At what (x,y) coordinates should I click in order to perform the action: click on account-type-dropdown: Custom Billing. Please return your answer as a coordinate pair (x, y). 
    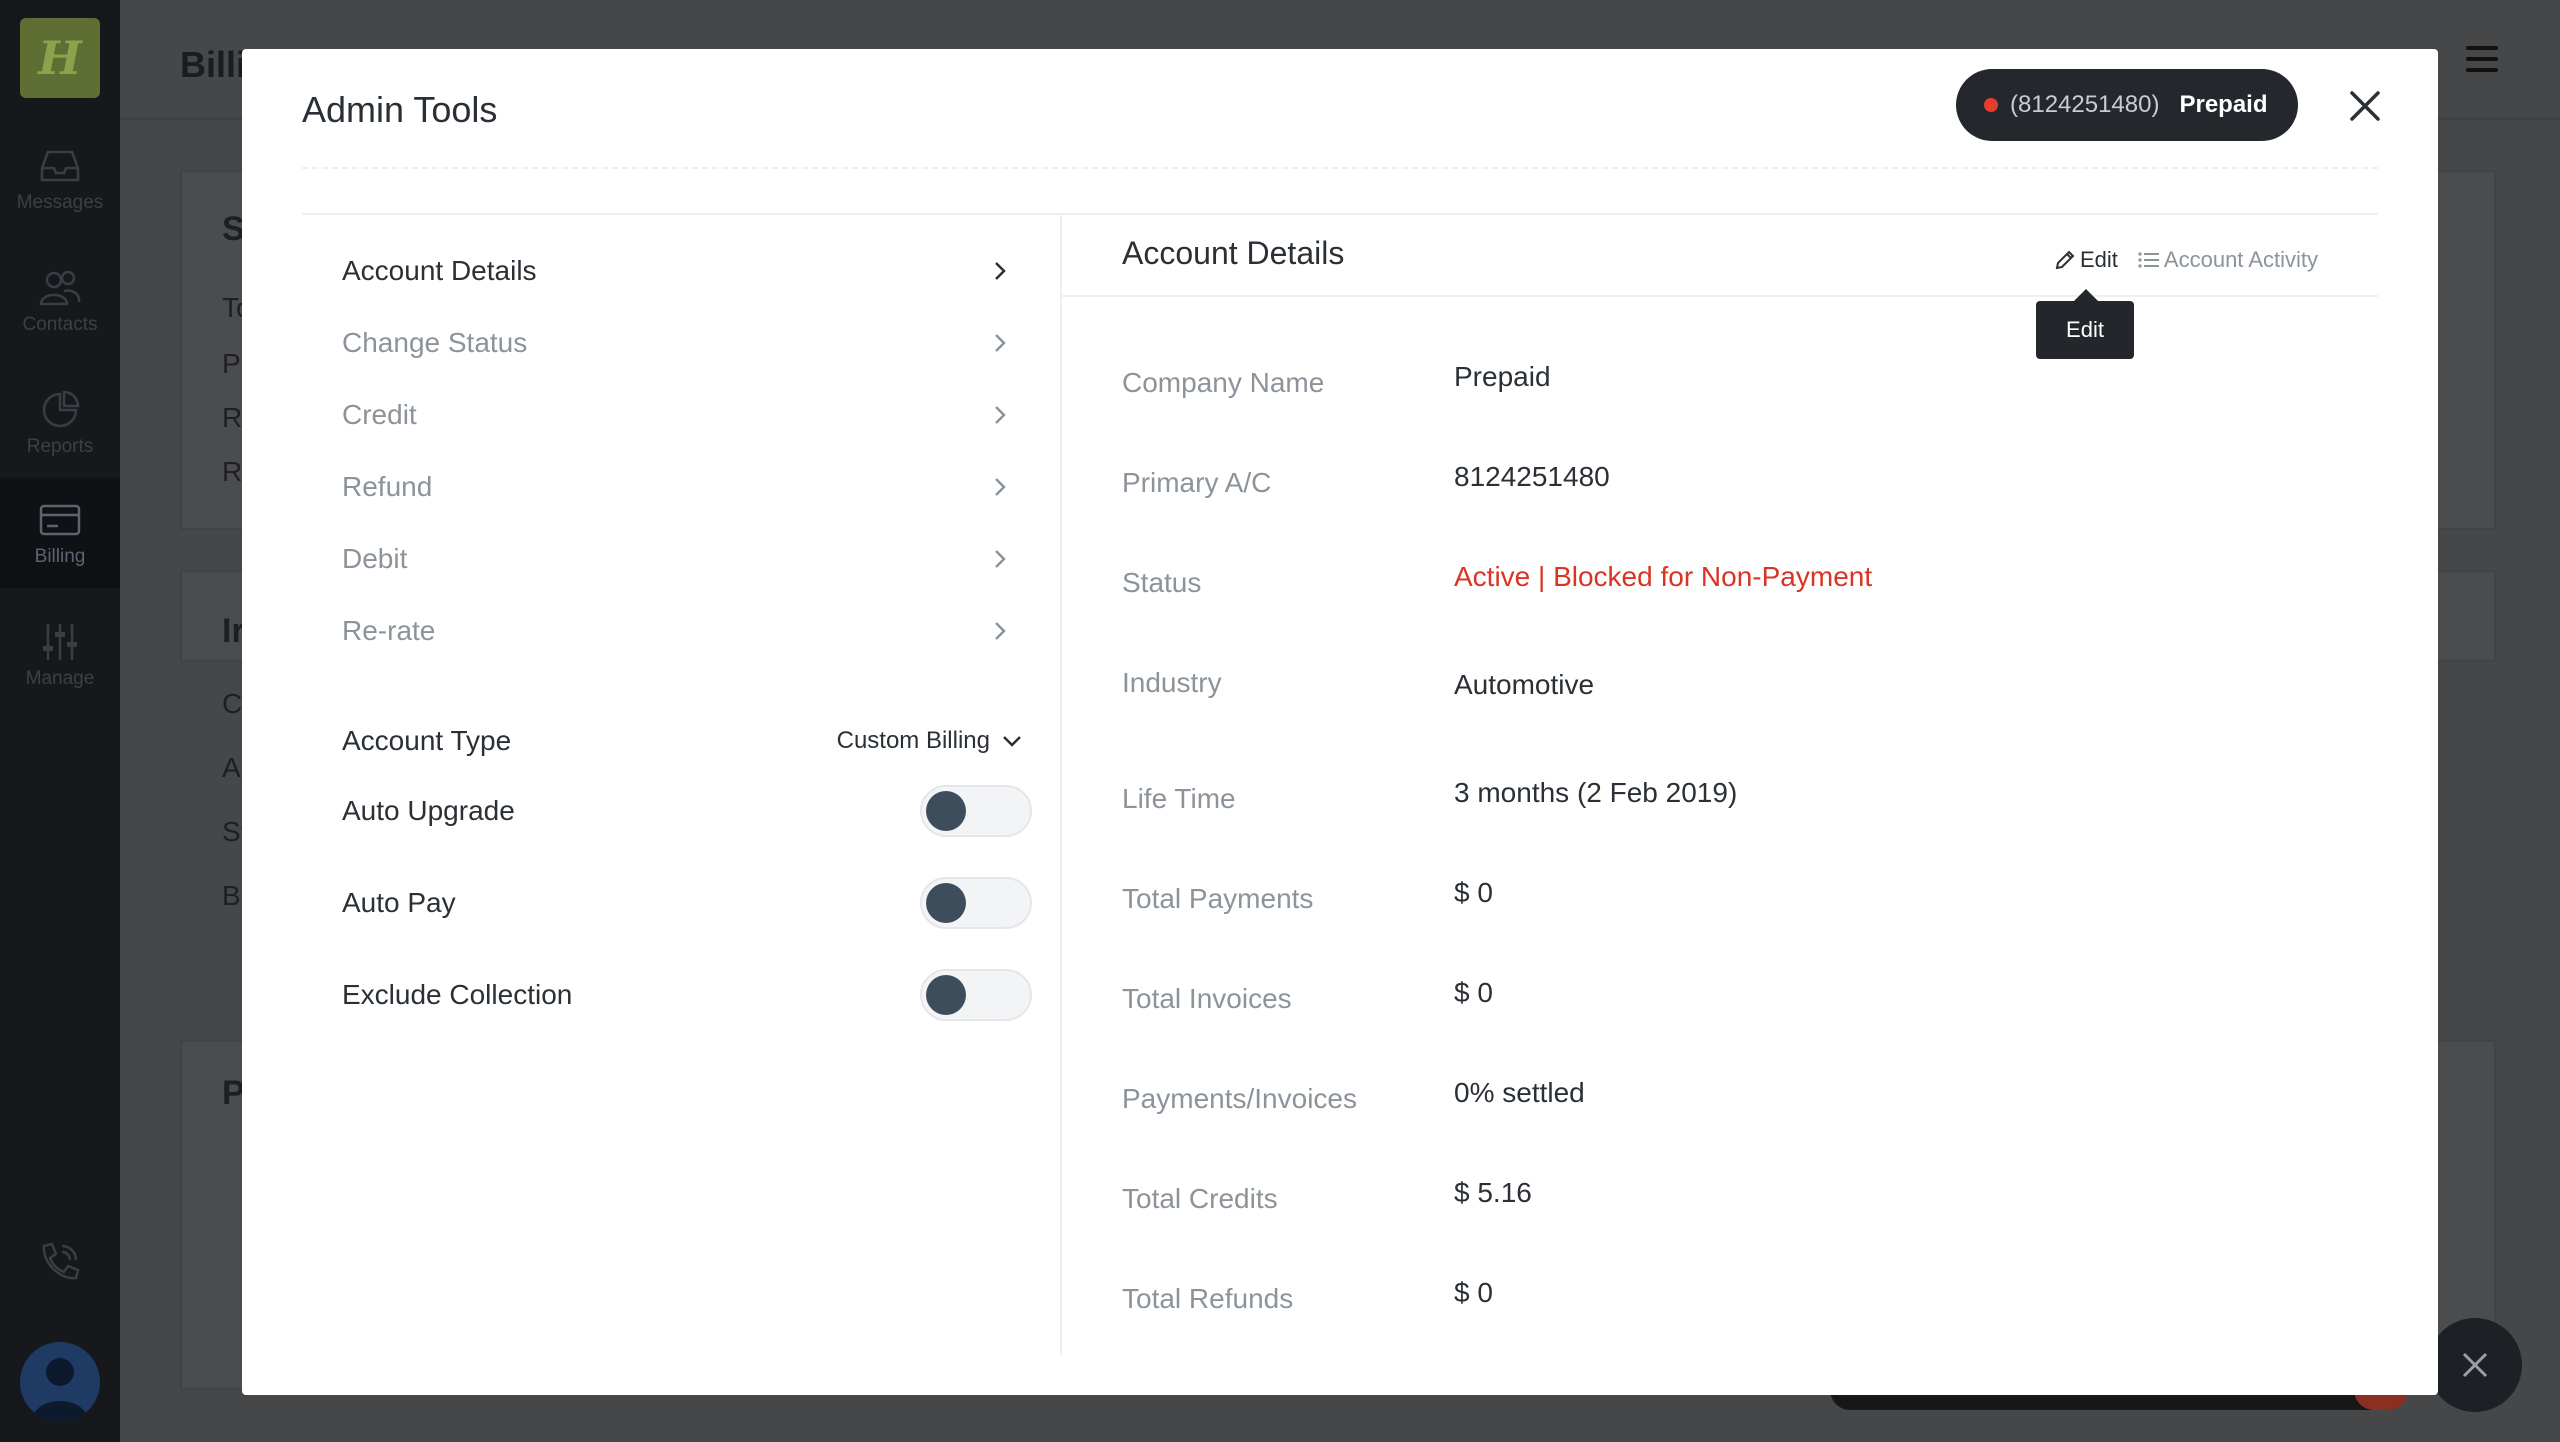
    Looking at the image, I should click on (929, 741).